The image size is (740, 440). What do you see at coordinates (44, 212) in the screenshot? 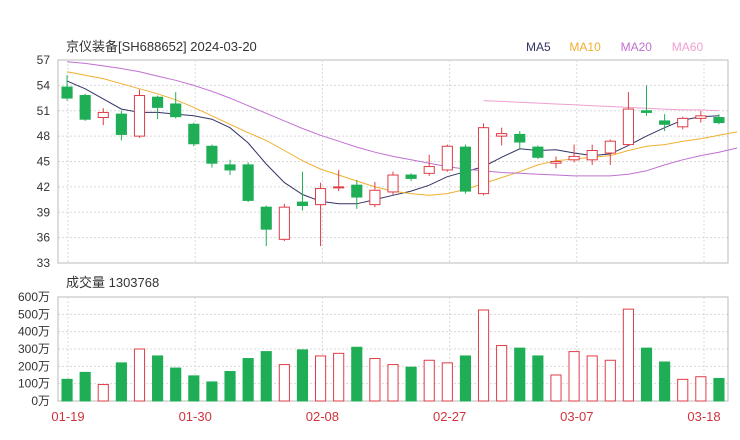
I see `price-y-tick: 39` at bounding box center [44, 212].